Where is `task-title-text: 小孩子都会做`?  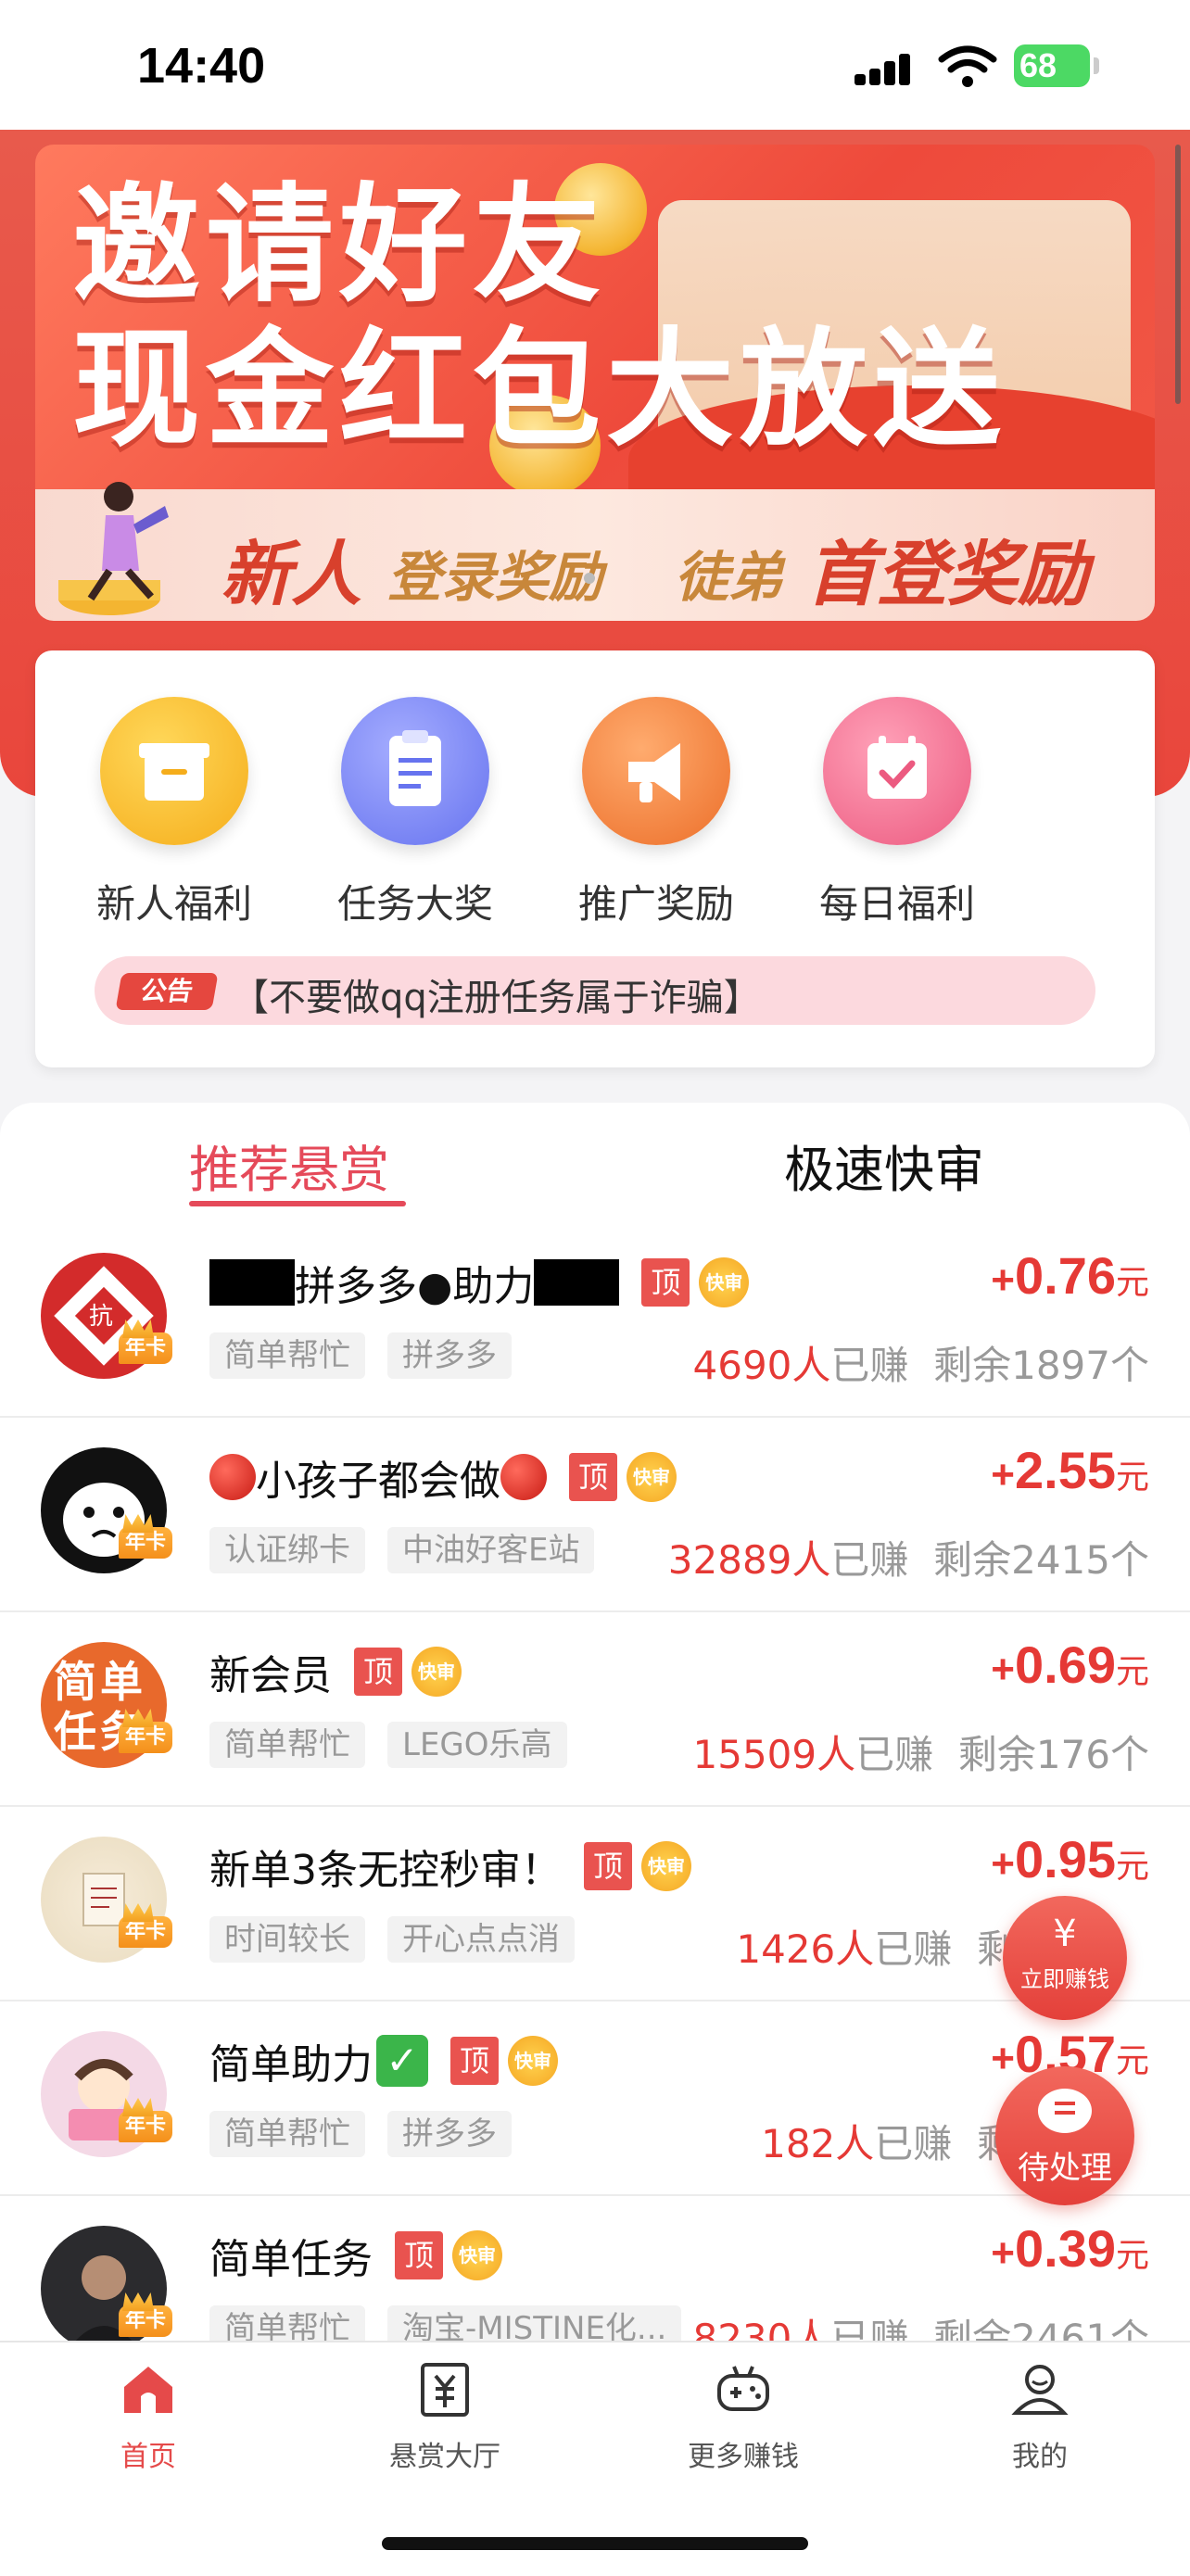 task-title-text: 小孩子都会做 is located at coordinates (378, 1481).